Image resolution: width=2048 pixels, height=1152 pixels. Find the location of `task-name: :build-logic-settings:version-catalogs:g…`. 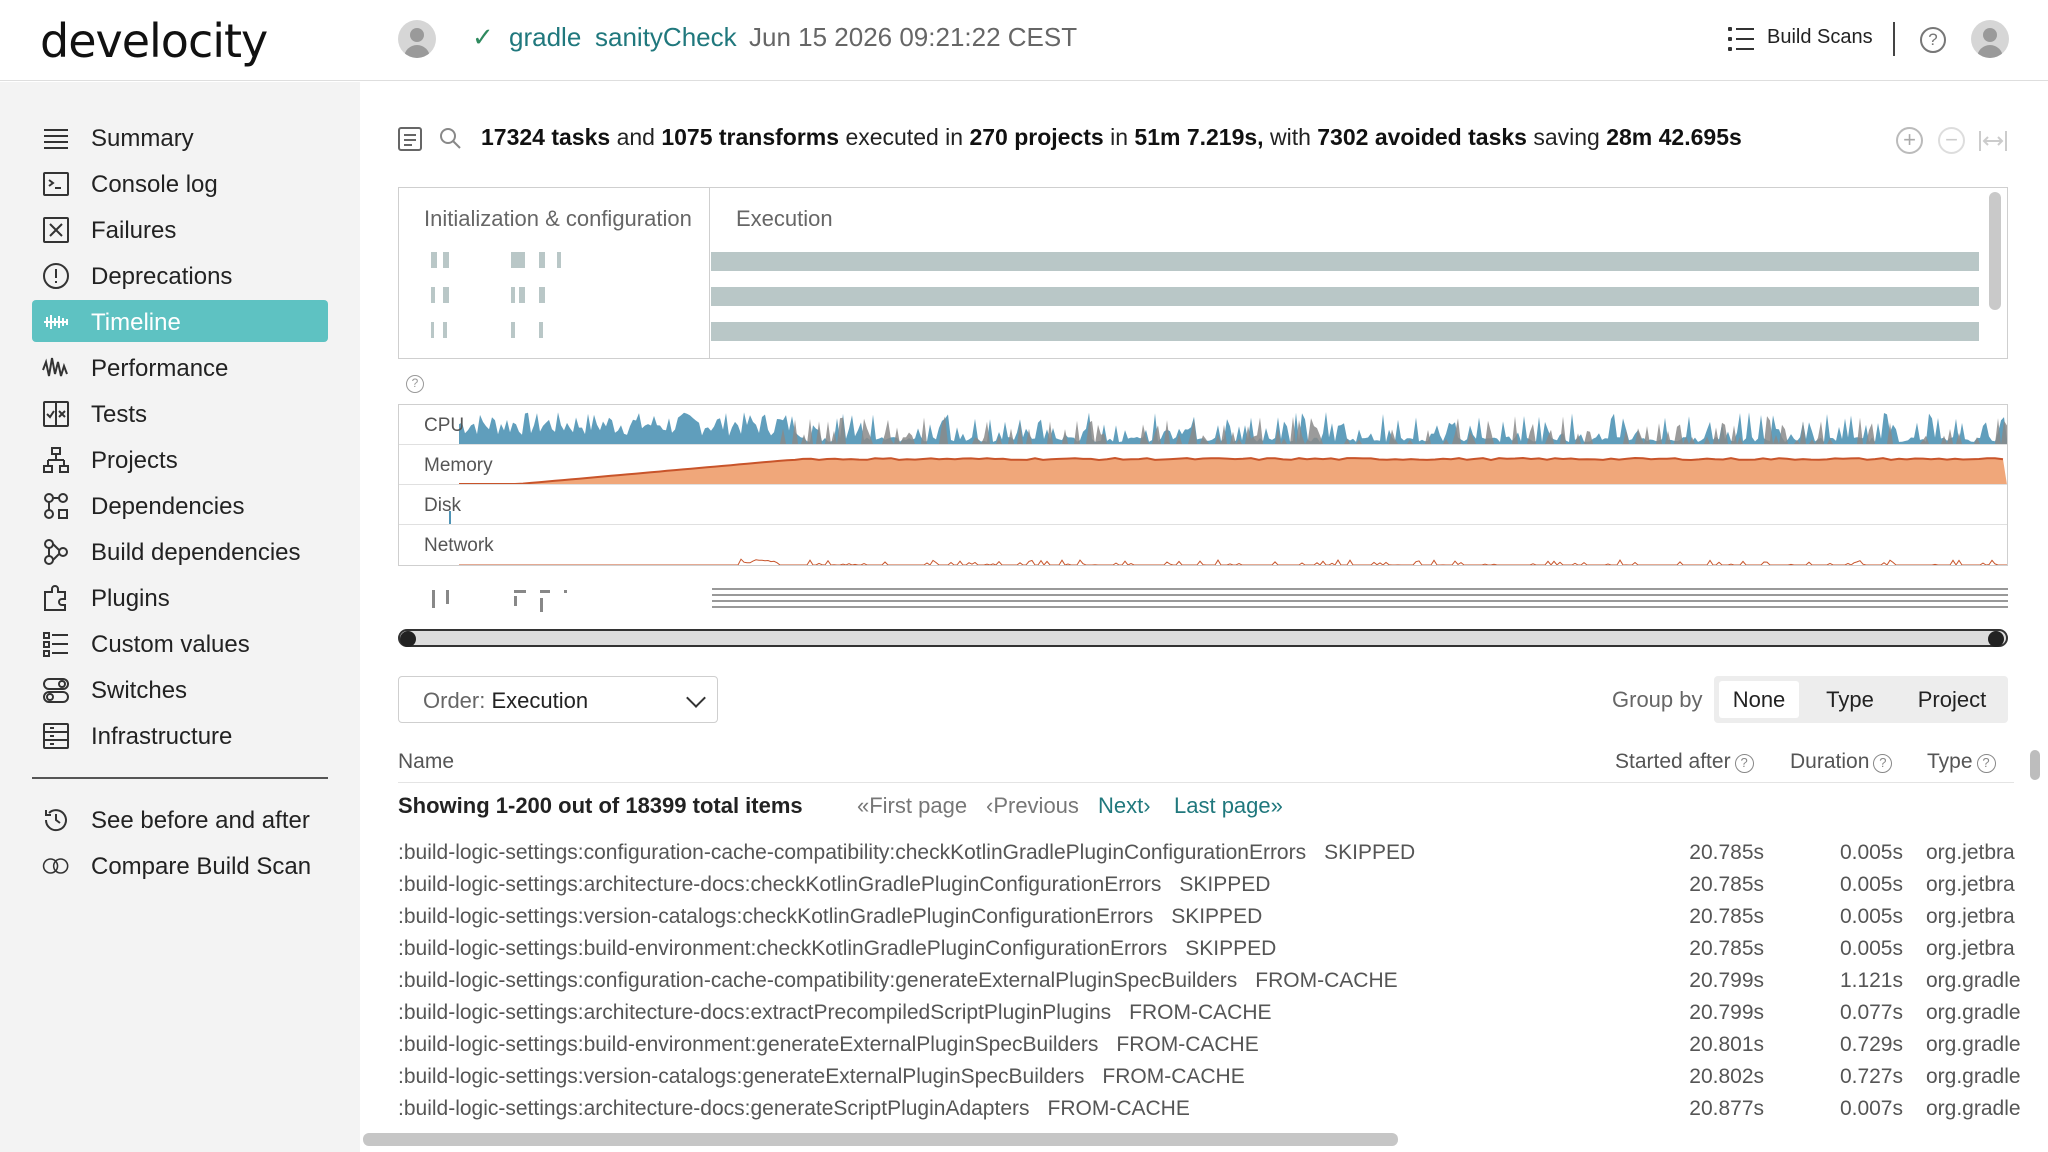

task-name: :build-logic-settings:version-catalogs:g… is located at coordinates (821, 1077).